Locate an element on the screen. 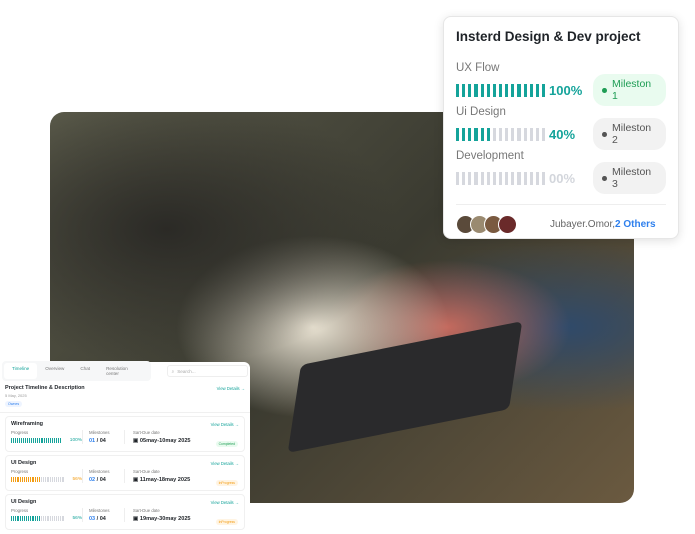  milestone-badge: Mileston 1 is located at coordinates (629, 90).